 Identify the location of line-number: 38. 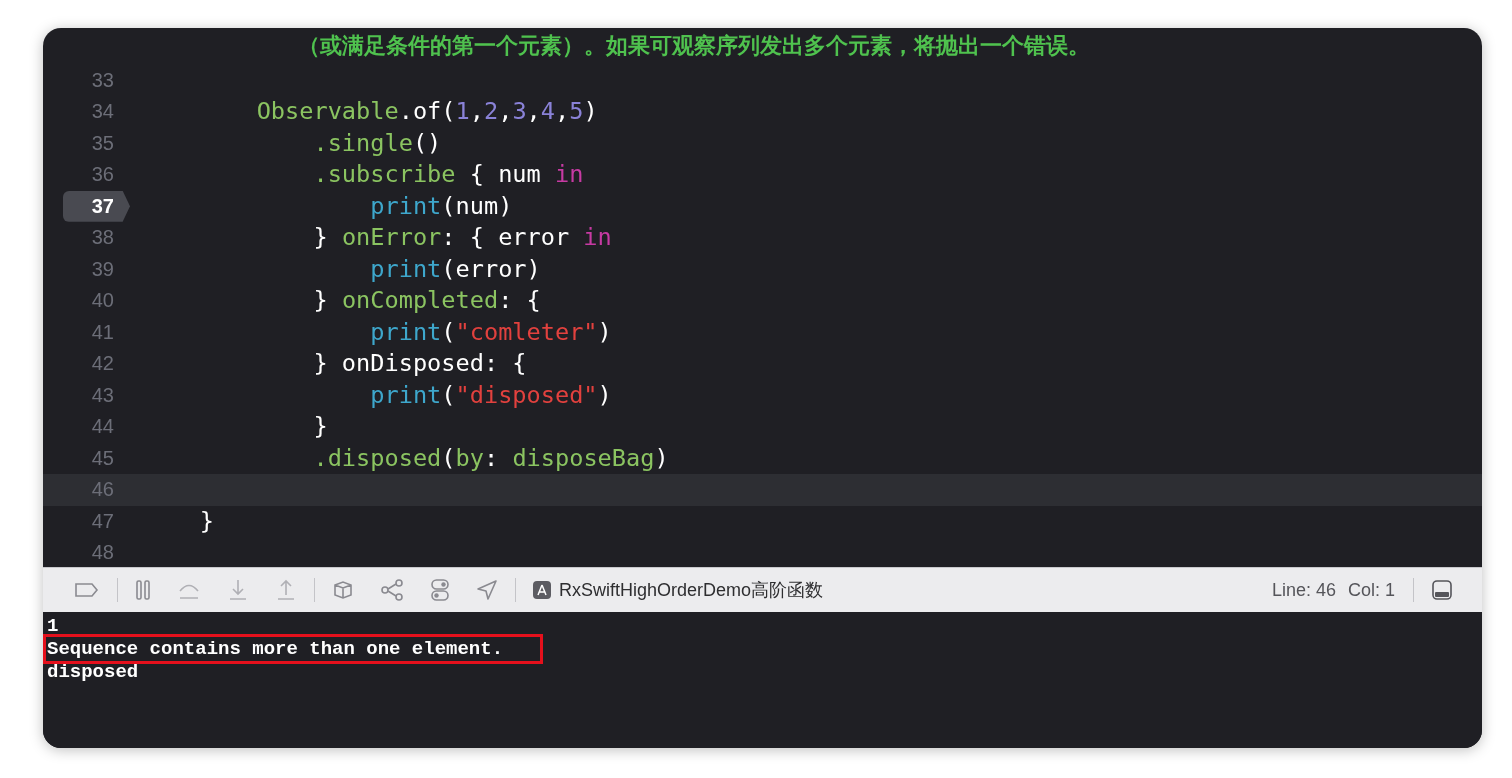
(102, 238).